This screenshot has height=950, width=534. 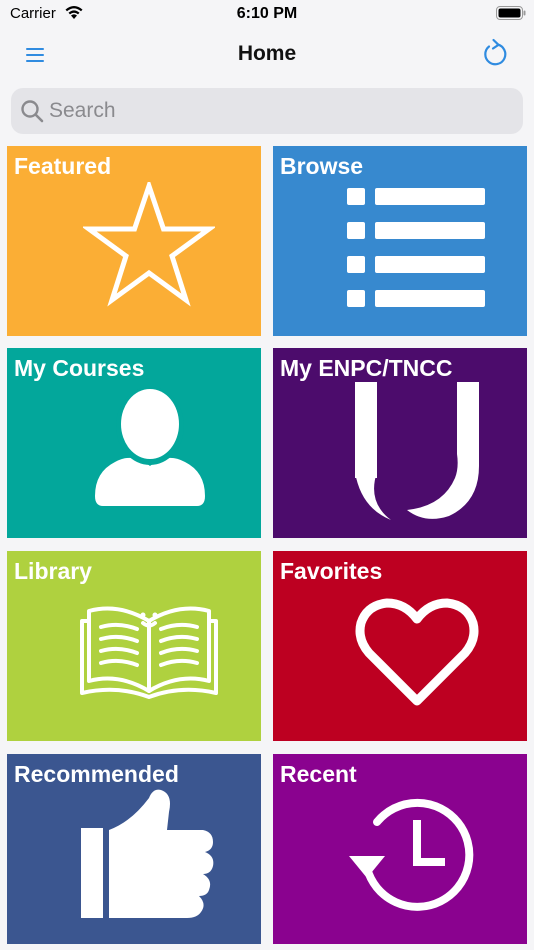 I want to click on navigation-bar: Home, so click(x=267, y=55).